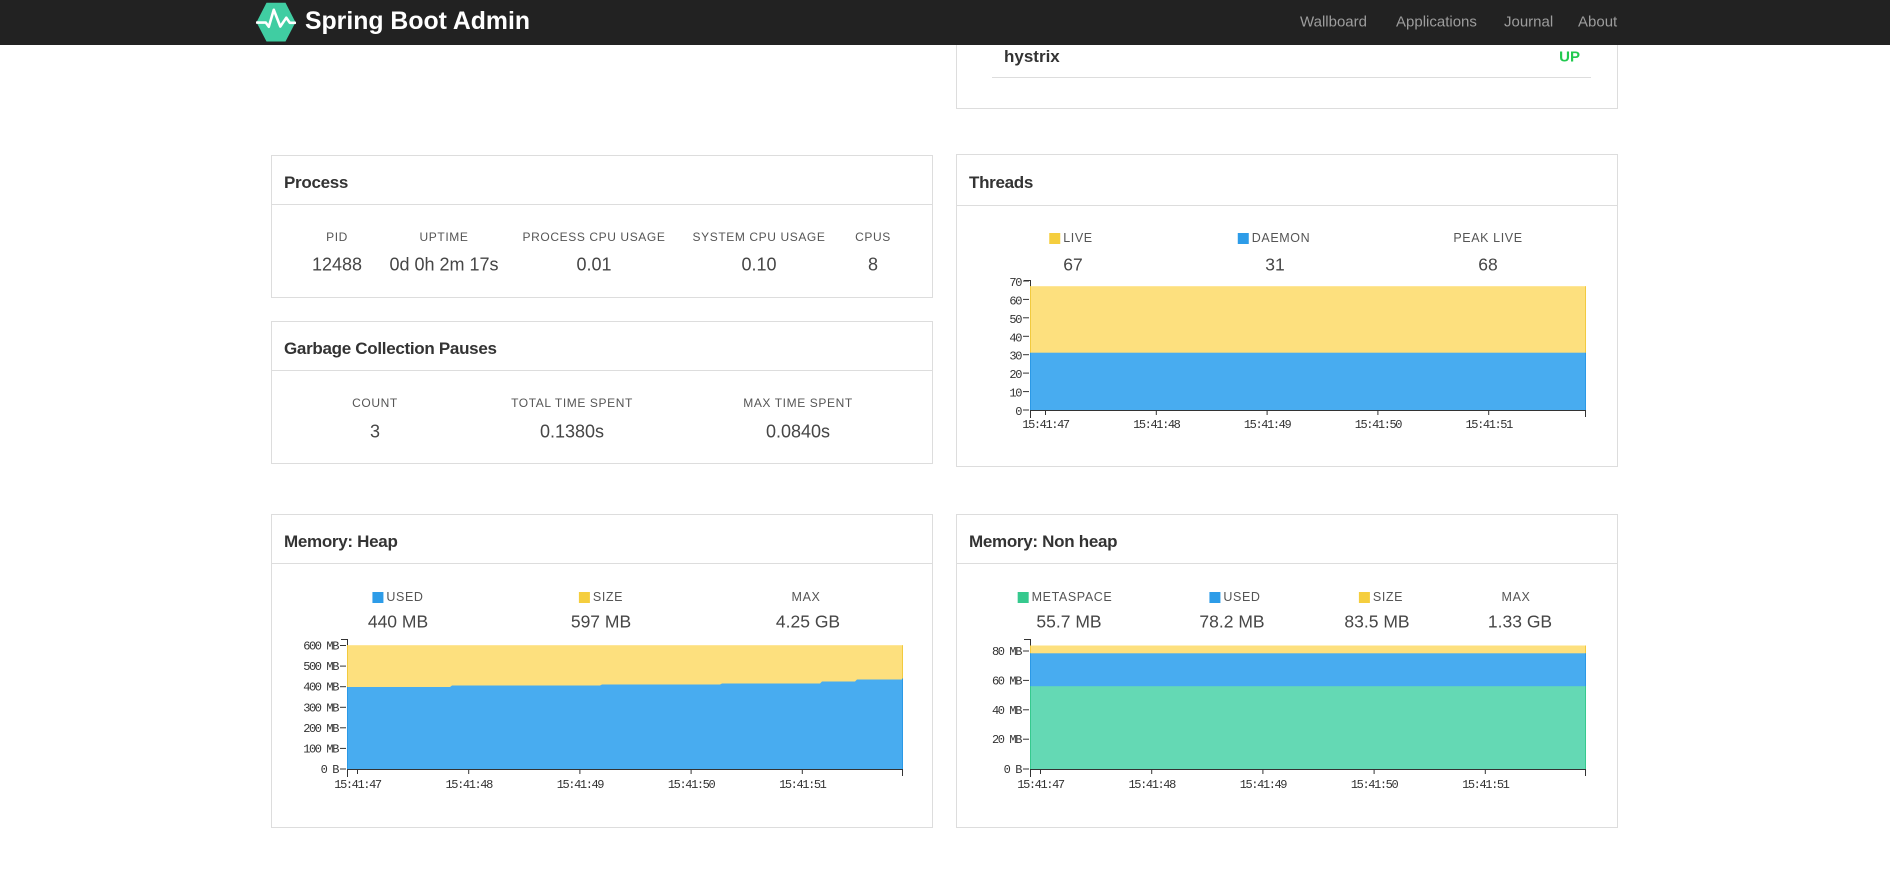 The width and height of the screenshot is (1890, 892). I want to click on svg-text: 600 MB, so click(321, 647).